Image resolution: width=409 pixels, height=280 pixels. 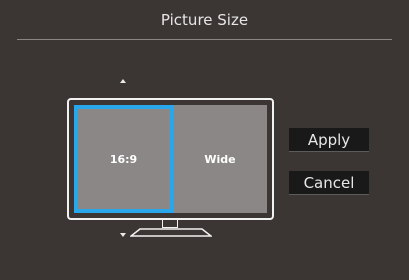 What do you see at coordinates (204, 39) in the screenshot?
I see `title-divider` at bounding box center [204, 39].